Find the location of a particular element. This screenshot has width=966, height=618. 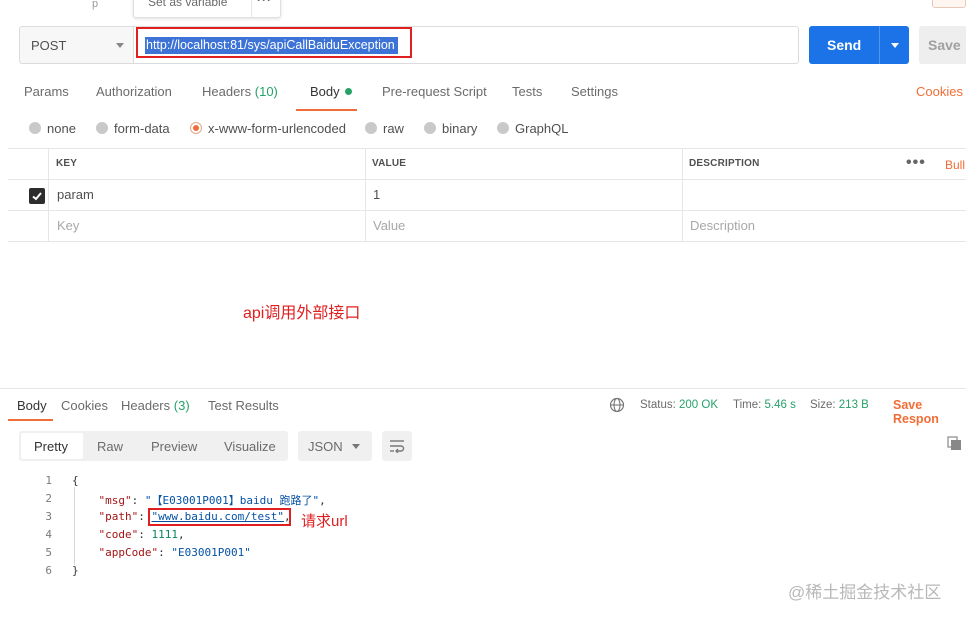

size-readout: Size: 213 B is located at coordinates (839, 405).